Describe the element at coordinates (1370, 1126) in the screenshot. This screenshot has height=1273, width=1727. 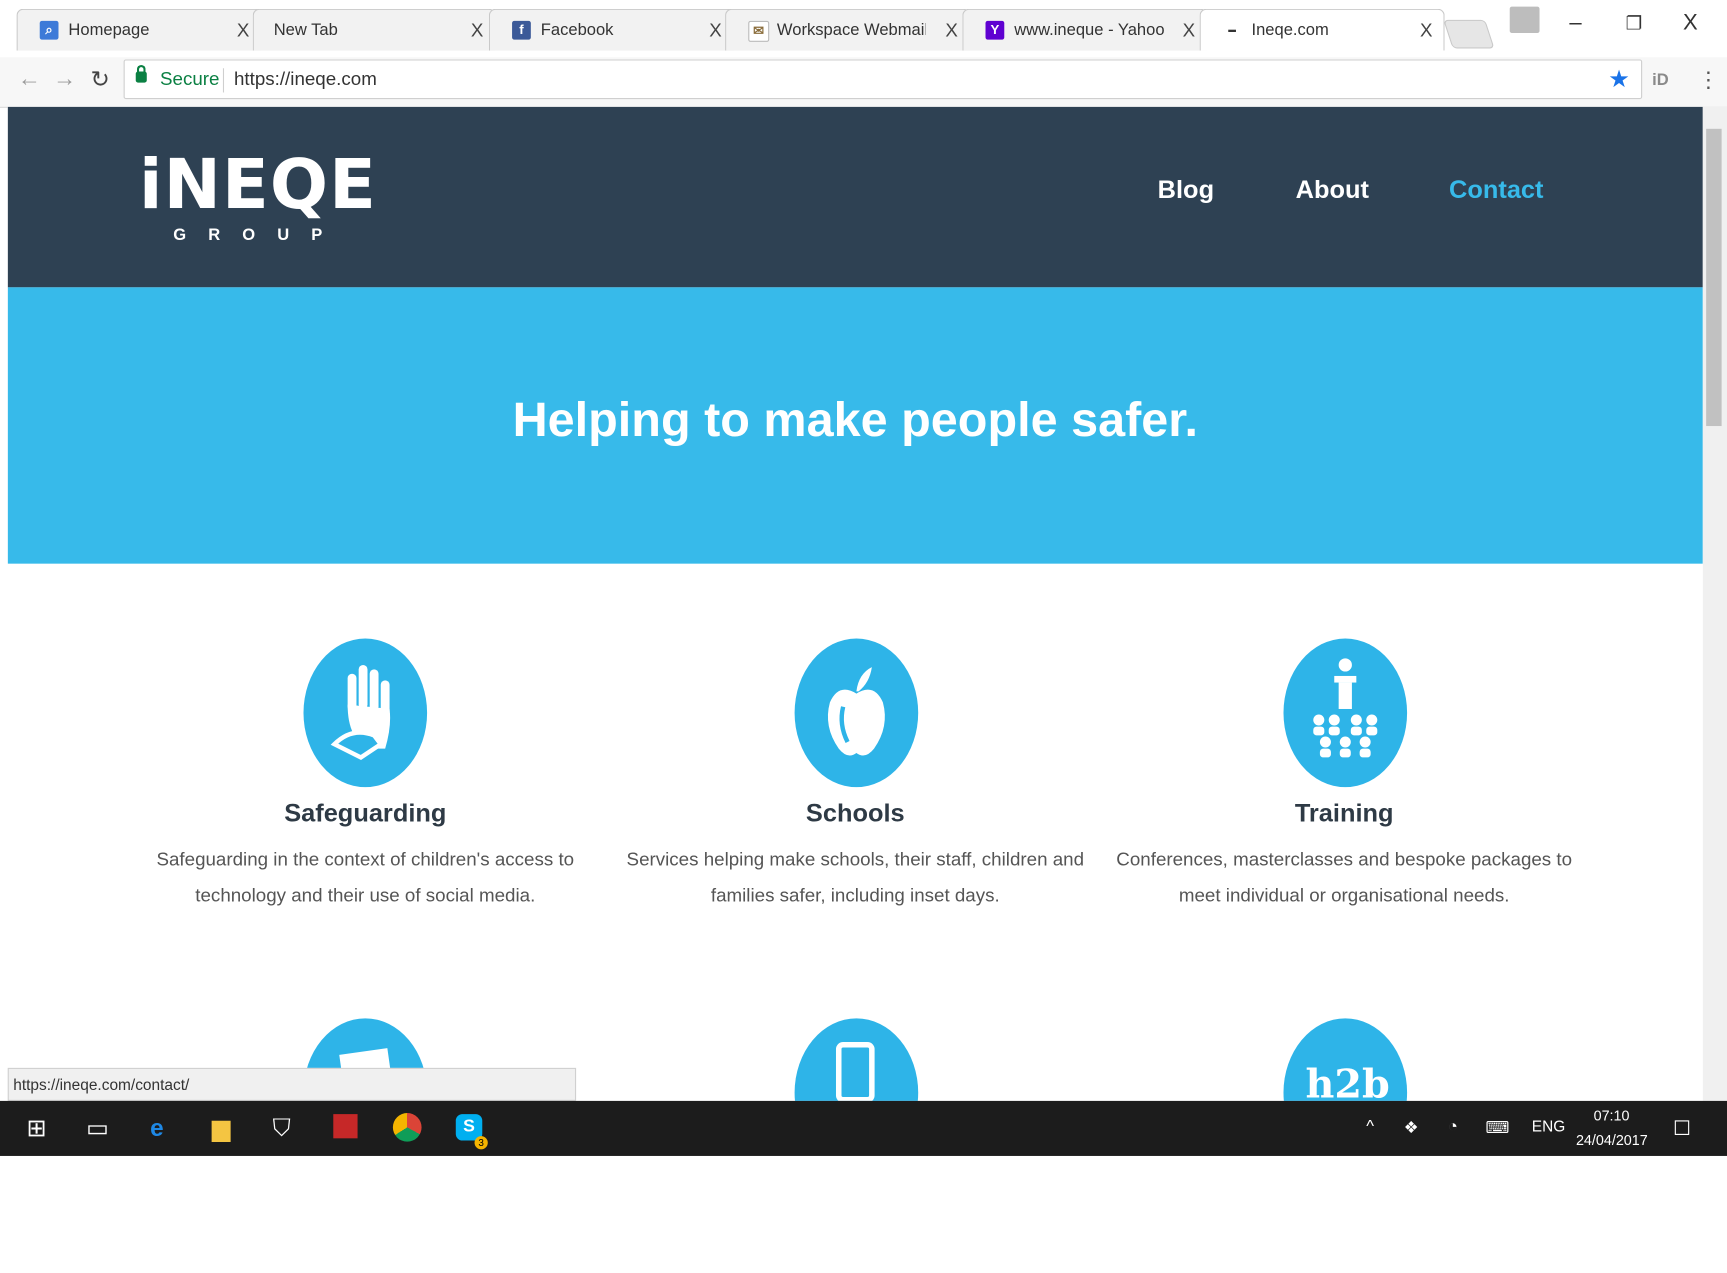
I see `tray-chevron-icon: ^` at that location.